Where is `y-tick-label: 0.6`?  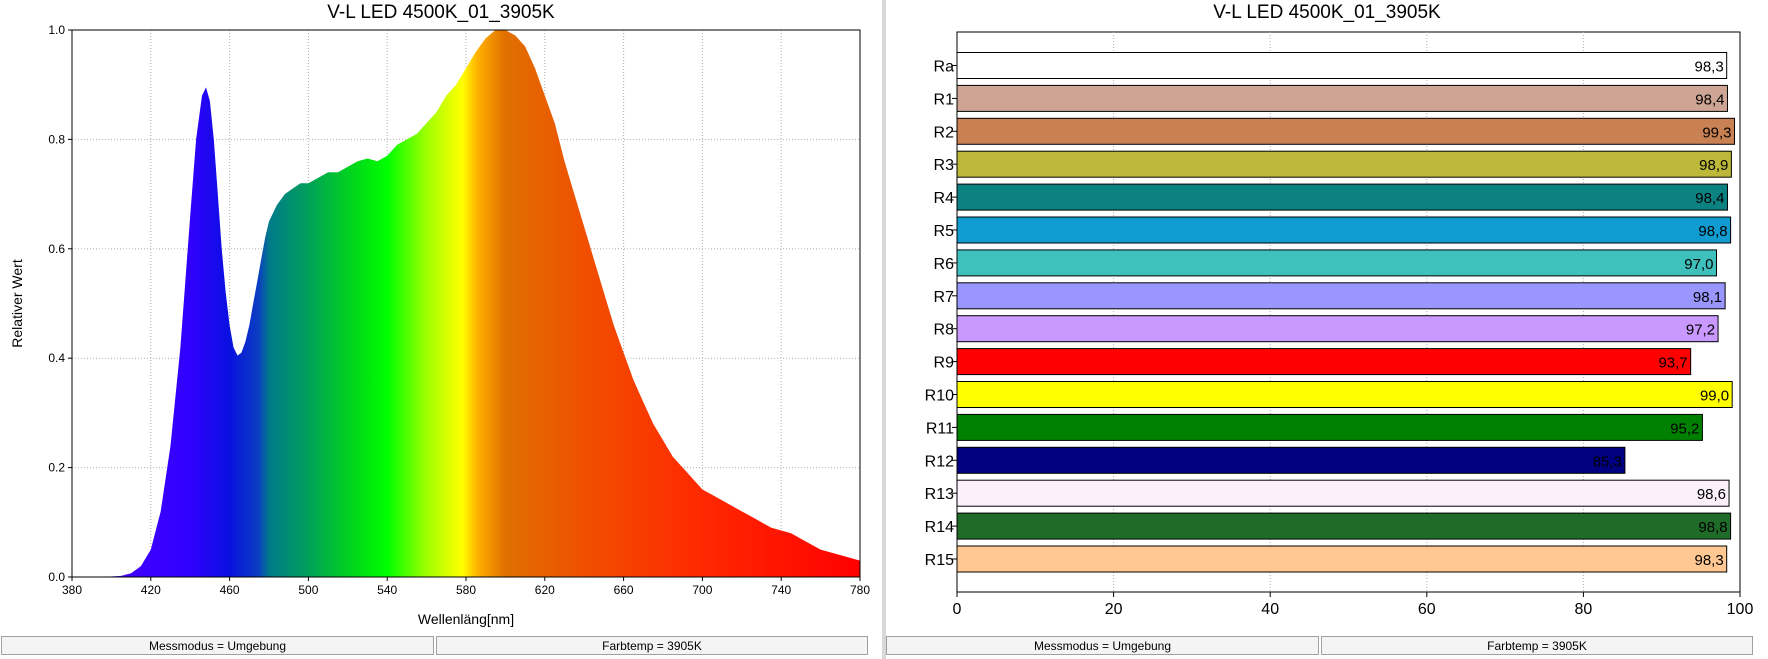
y-tick-label: 0.6 is located at coordinates (56, 249).